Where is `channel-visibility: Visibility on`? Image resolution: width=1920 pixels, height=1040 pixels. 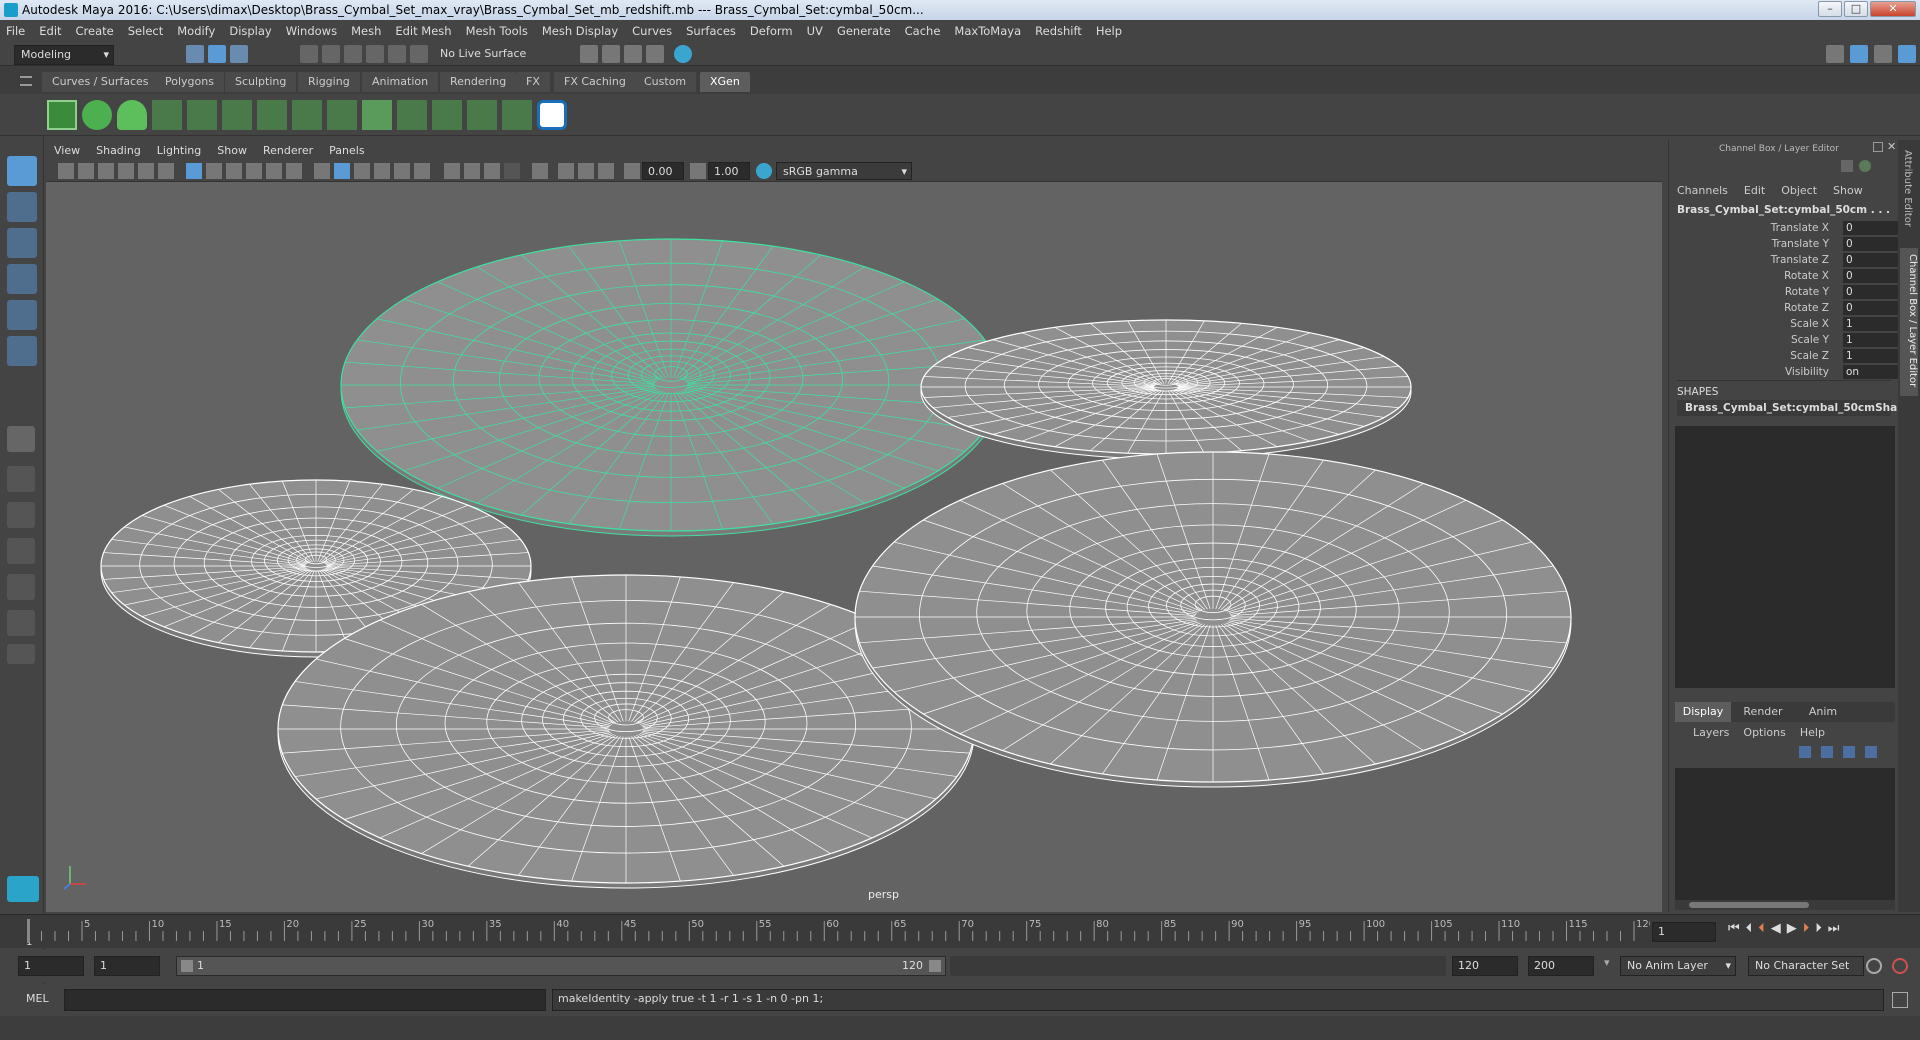
channel-visibility: Visibility on is located at coordinates (1790, 372).